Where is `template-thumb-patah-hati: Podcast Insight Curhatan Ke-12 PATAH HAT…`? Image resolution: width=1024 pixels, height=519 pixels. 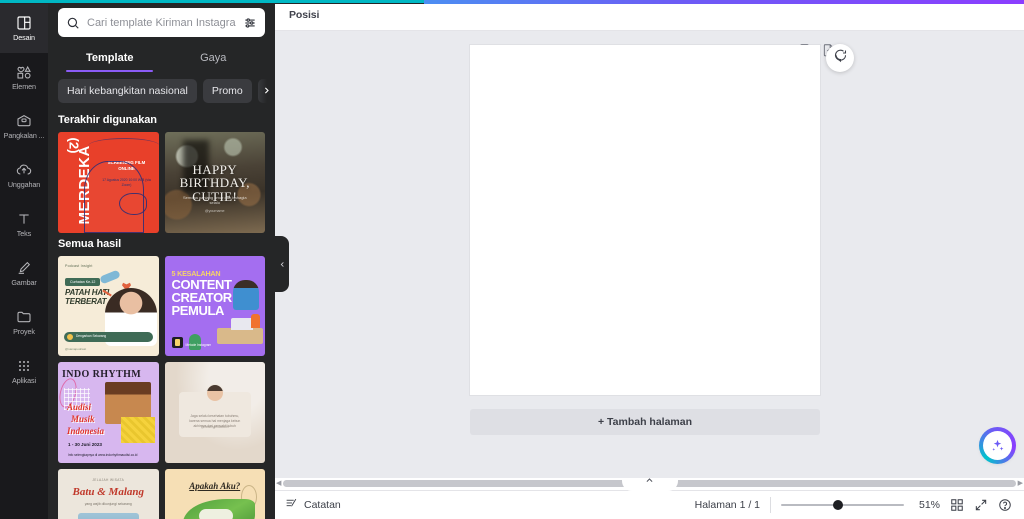 template-thumb-patah-hati: Podcast Insight Curhatan Ke-12 PATAH HAT… is located at coordinates (108, 306).